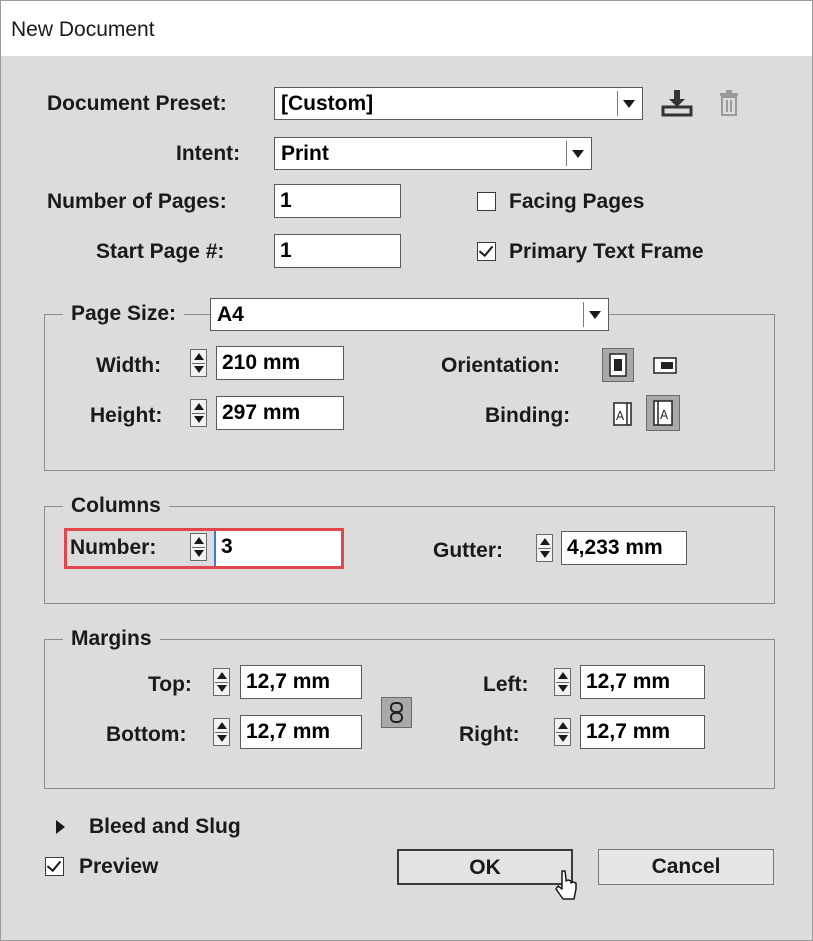  Describe the element at coordinates (327, 103) in the screenshot. I see `document-preset-value: [Custom]` at that location.